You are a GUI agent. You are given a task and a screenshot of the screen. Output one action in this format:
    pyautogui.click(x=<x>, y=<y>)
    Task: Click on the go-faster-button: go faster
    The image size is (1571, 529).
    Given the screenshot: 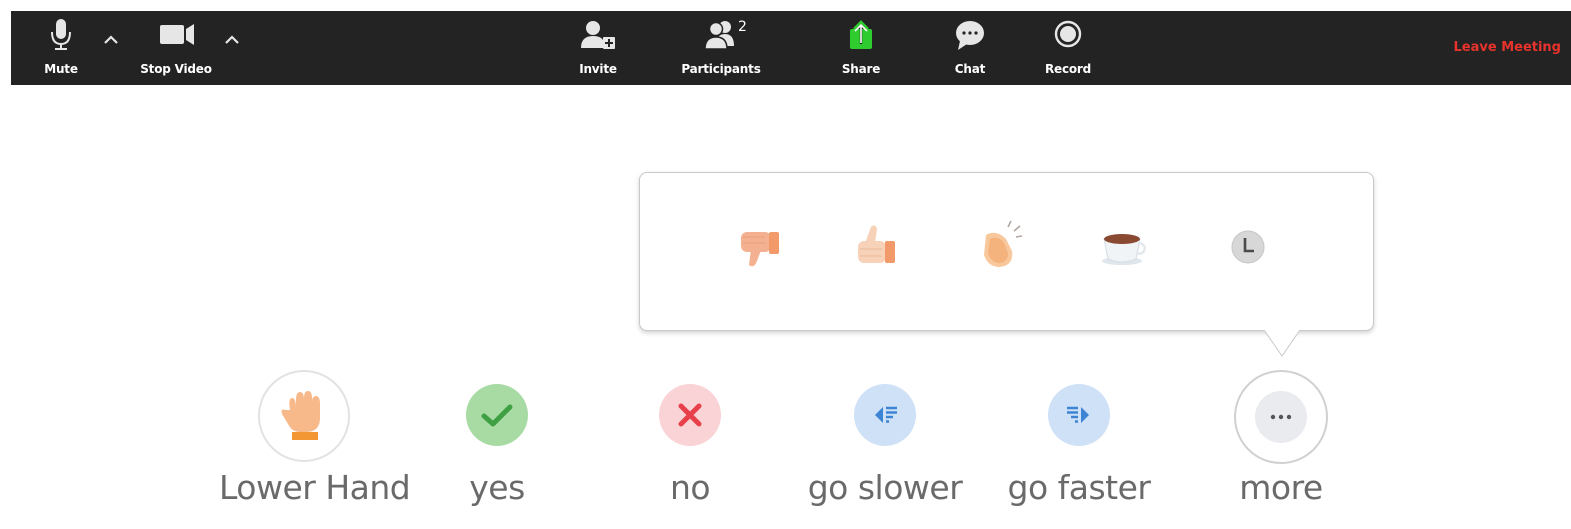 What is the action you would take?
    pyautogui.click(x=1079, y=445)
    